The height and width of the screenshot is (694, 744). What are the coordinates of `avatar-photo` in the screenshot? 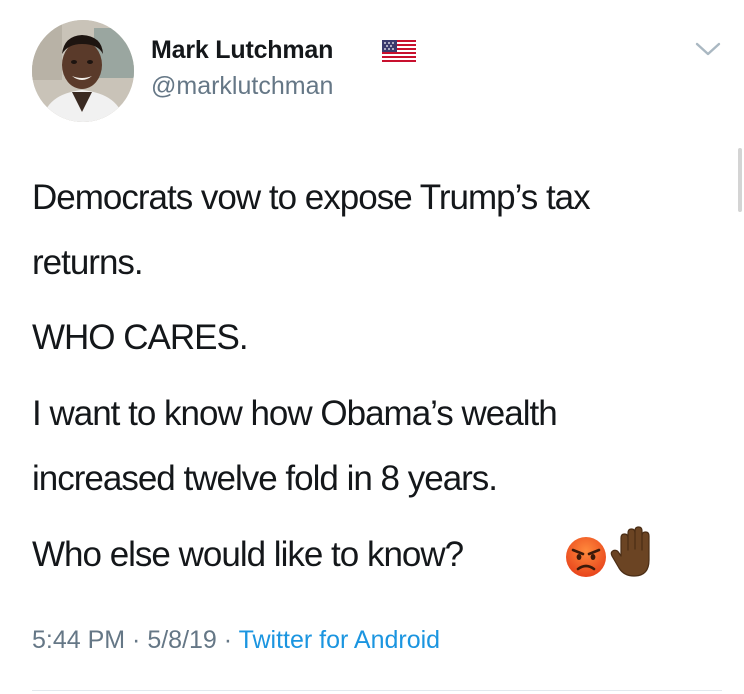 It's located at (83, 71).